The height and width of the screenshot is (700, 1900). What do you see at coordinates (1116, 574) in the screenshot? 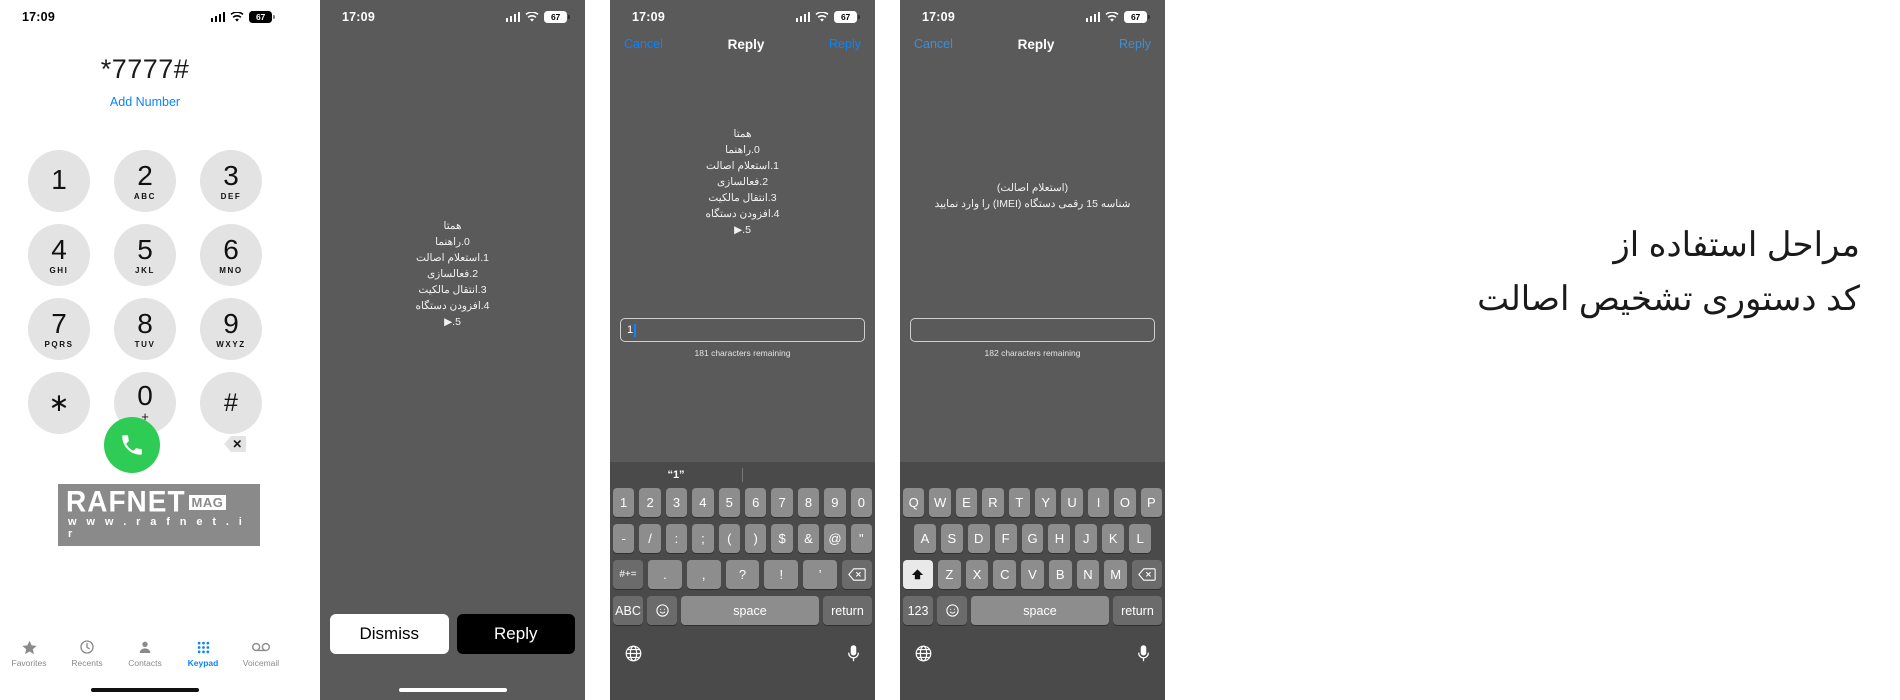
I see `key-m: M` at bounding box center [1116, 574].